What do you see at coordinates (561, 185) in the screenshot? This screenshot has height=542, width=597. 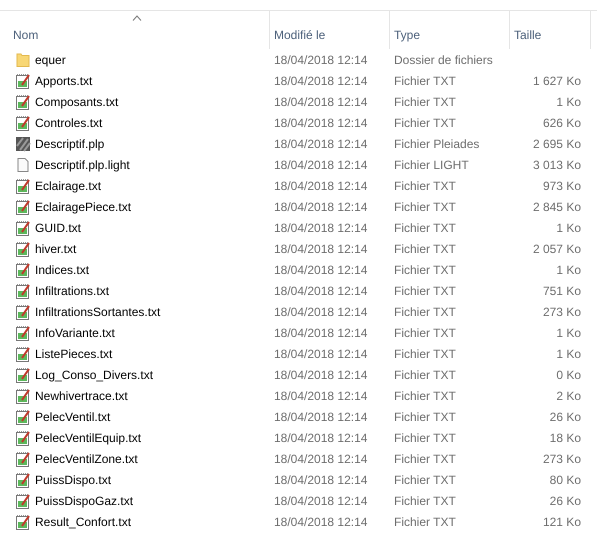 I see `file-size: 973 Ko` at bounding box center [561, 185].